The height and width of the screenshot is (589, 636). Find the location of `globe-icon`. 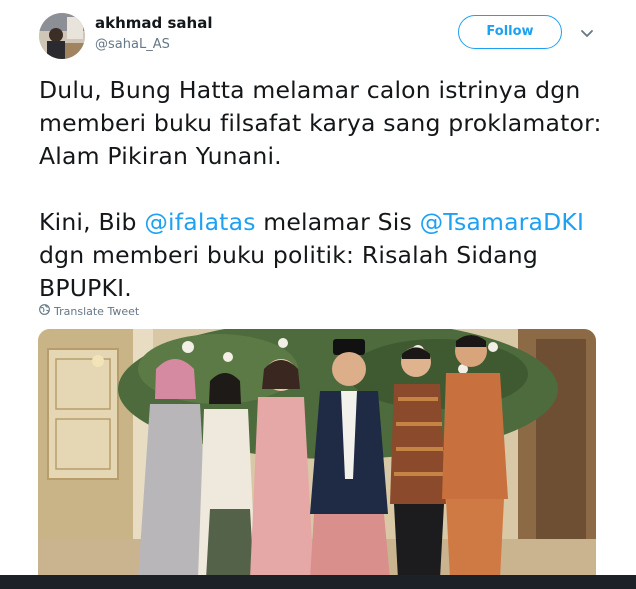

globe-icon is located at coordinates (44, 311).